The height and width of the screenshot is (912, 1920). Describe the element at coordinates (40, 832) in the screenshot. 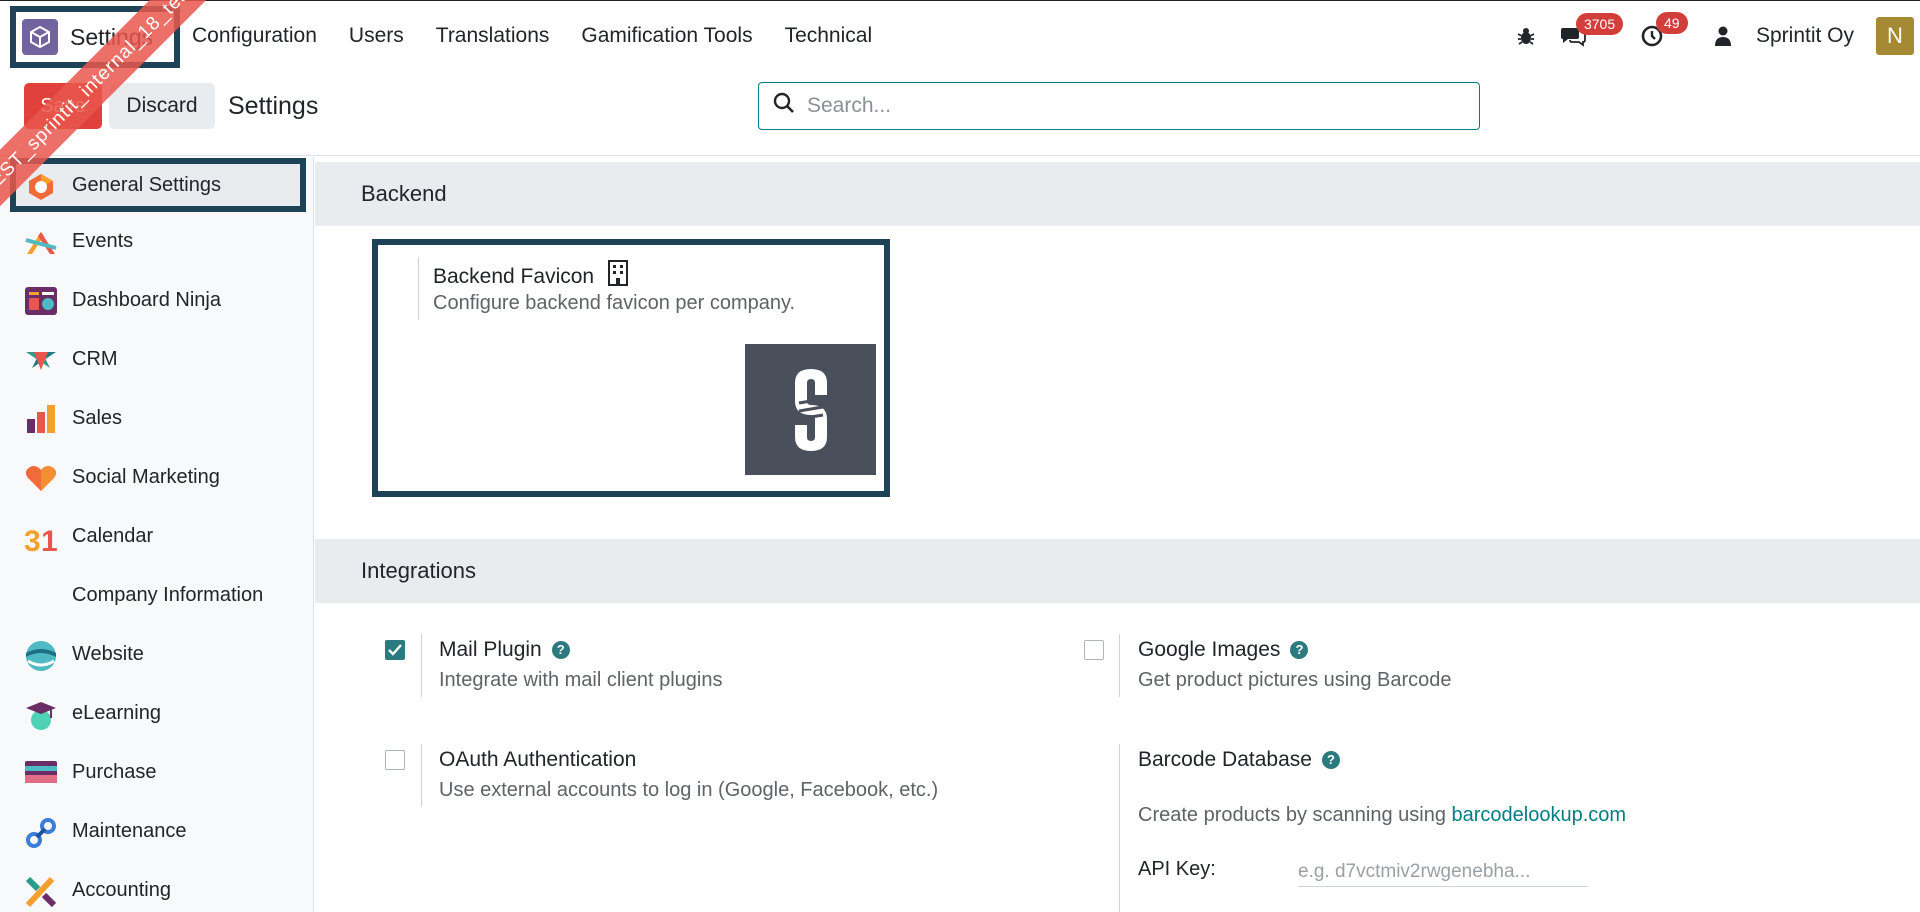

I see `maintenance-icon` at that location.